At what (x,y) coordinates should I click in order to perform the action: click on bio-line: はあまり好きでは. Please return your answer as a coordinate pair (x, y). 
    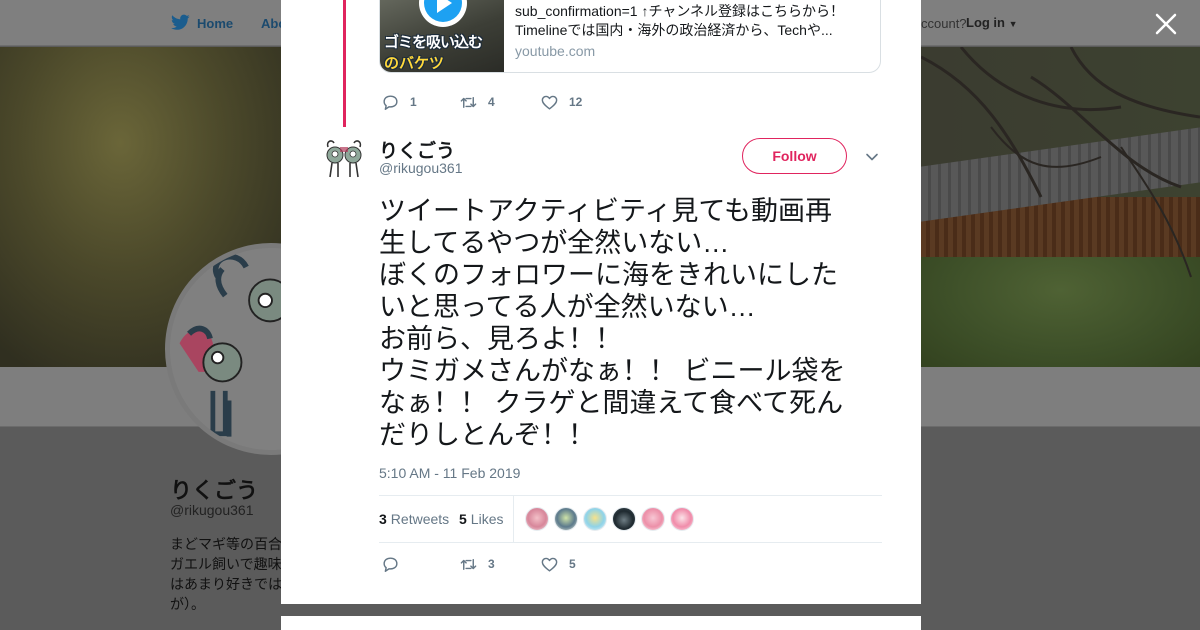
    Looking at the image, I should click on (226, 584).